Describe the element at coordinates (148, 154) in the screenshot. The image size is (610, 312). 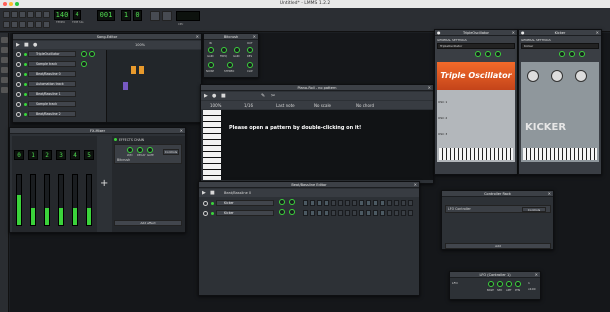
I see `effect-slot: W/D DECAY GATE Bitcrush Controls` at that location.